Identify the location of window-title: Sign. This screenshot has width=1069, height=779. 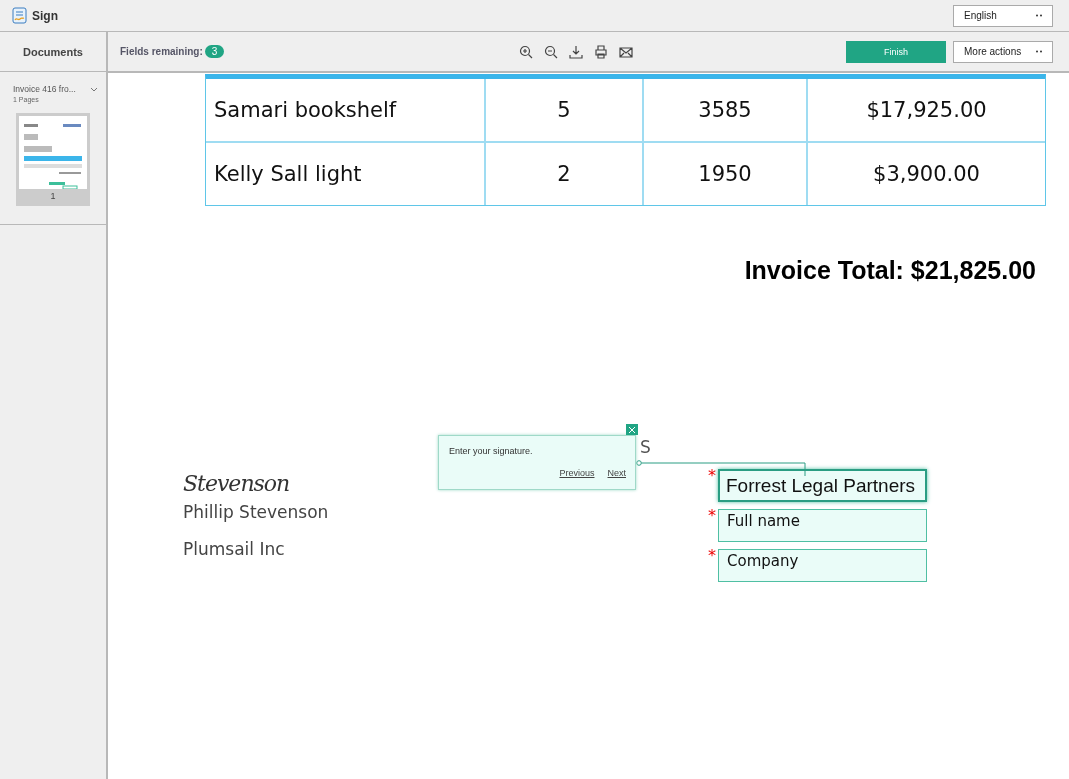
(45, 15).